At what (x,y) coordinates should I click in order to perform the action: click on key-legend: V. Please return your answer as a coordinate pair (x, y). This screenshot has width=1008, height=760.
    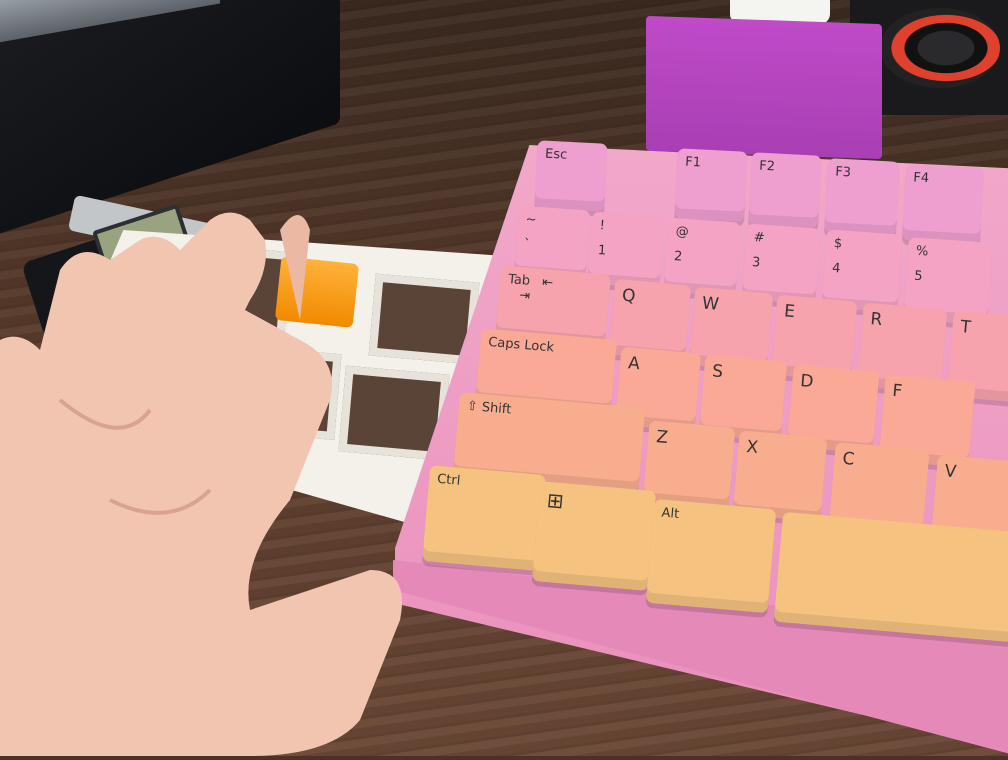
    Looking at the image, I should click on (950, 472).